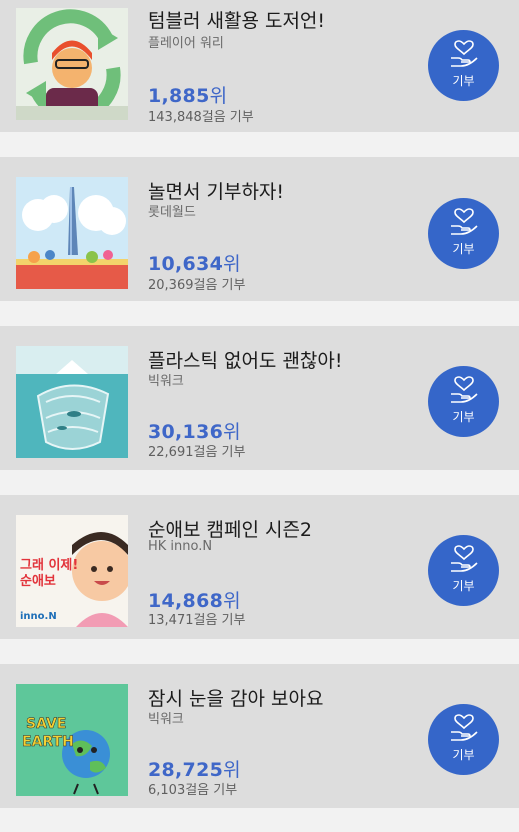 The height and width of the screenshot is (832, 519). I want to click on campaign-steps: 13,471걸음 기부, so click(197, 620).